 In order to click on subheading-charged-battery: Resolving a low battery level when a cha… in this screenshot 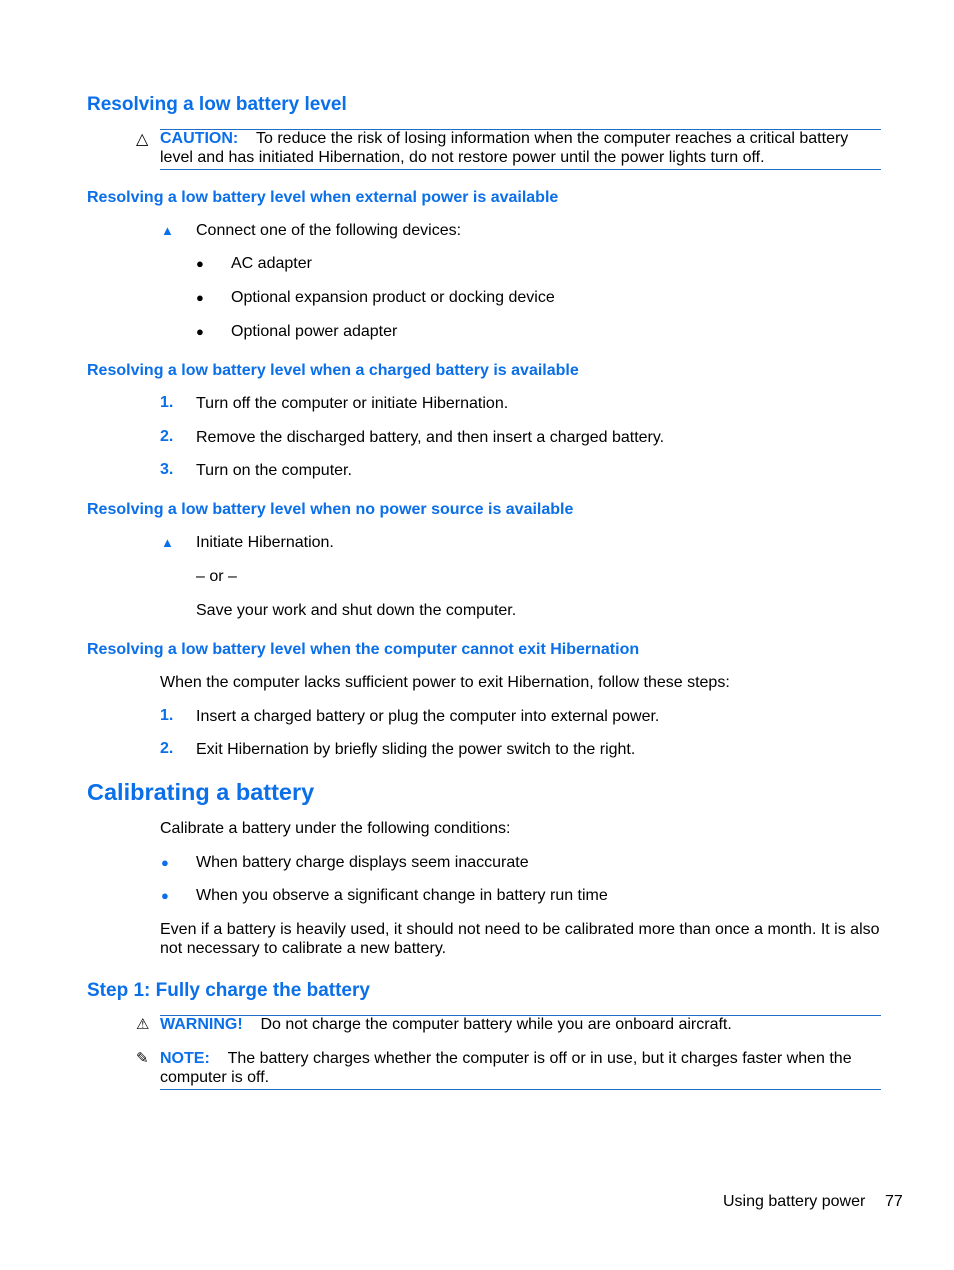, I will do `click(333, 370)`.